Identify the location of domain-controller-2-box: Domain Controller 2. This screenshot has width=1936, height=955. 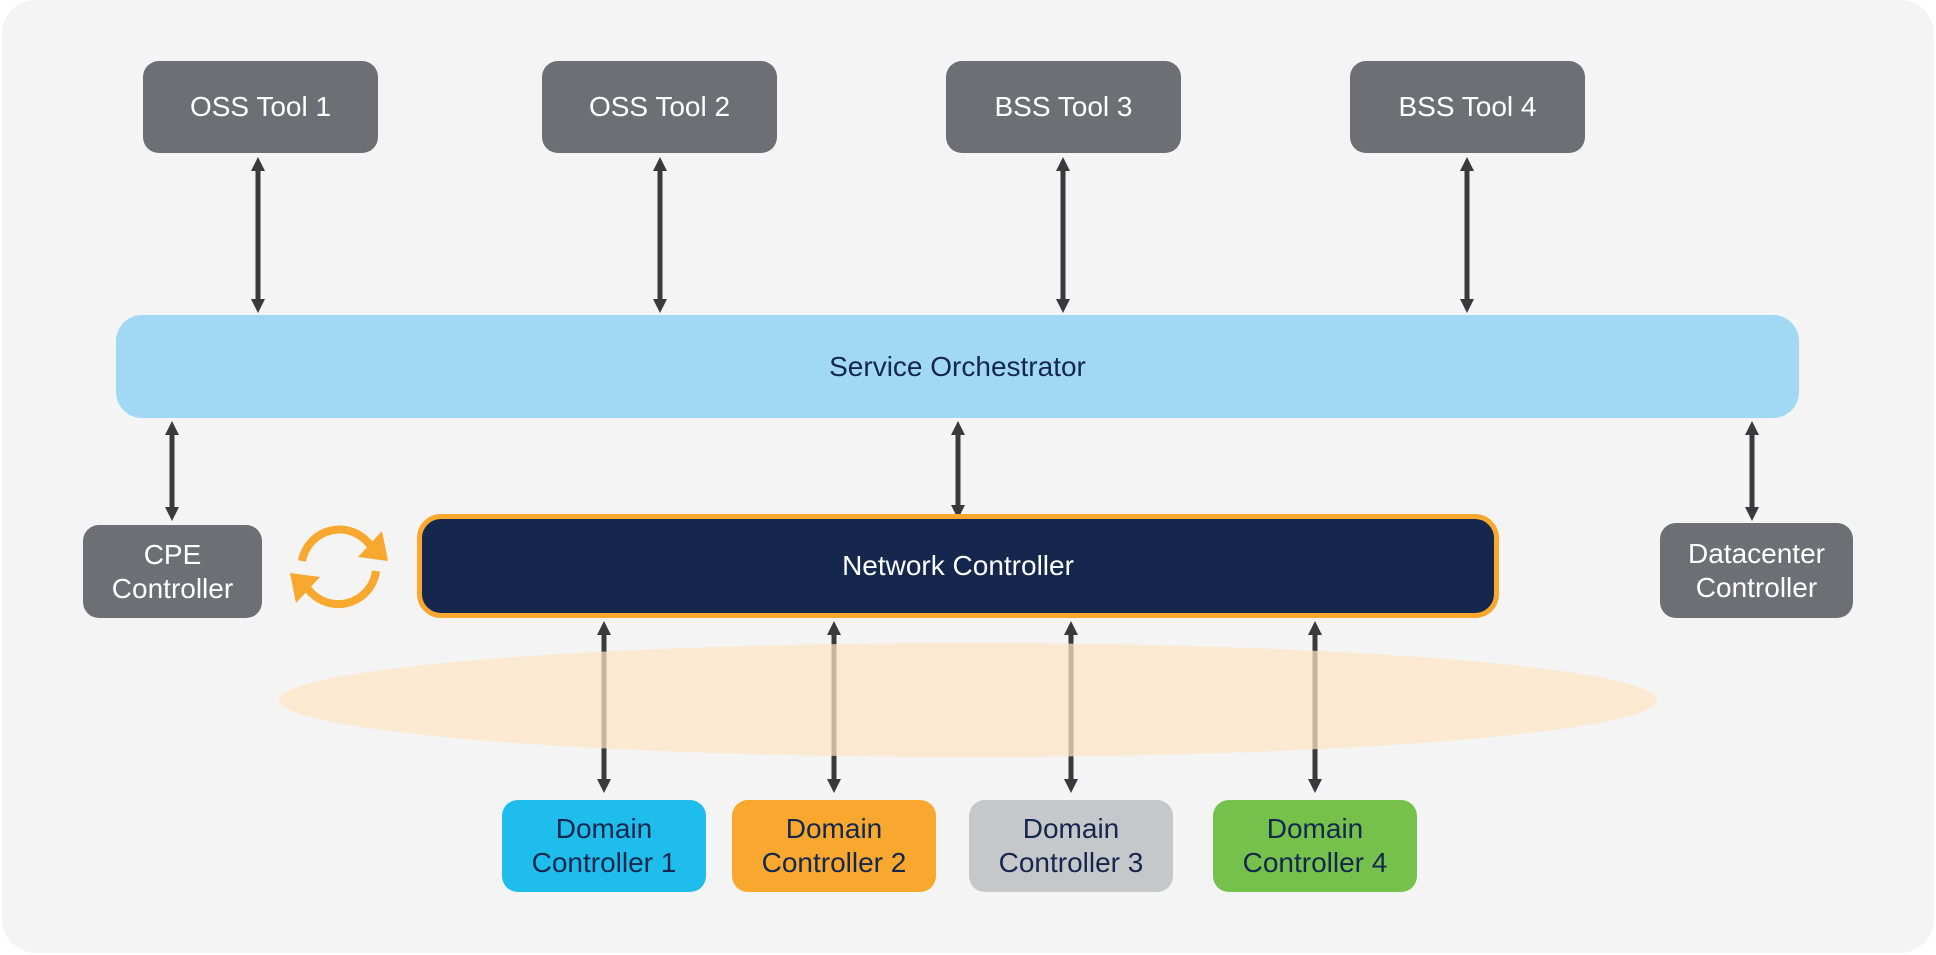
(834, 846).